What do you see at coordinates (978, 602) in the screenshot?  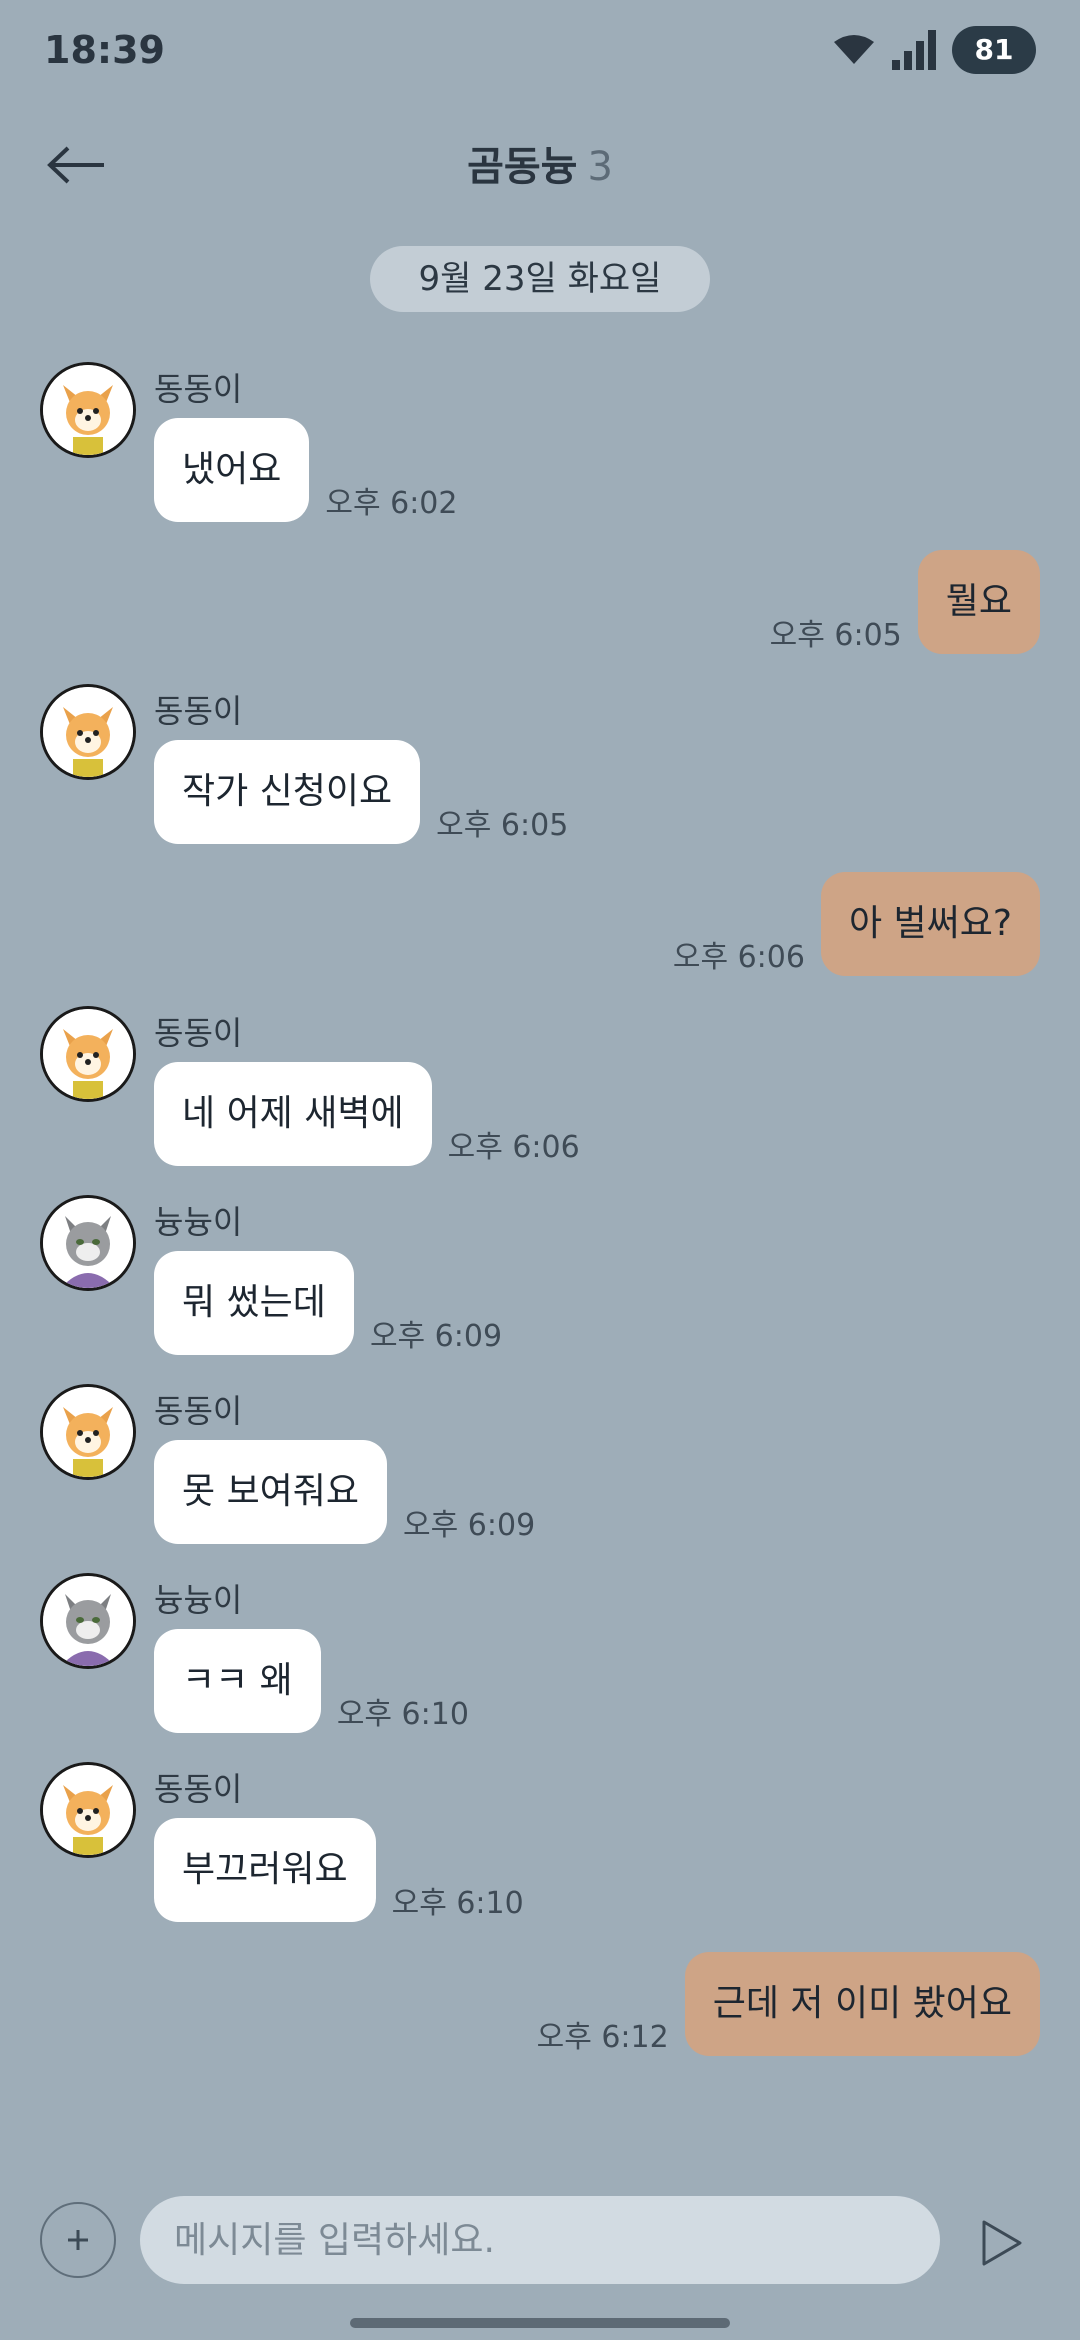 I see `message-bubble: 뭘요` at bounding box center [978, 602].